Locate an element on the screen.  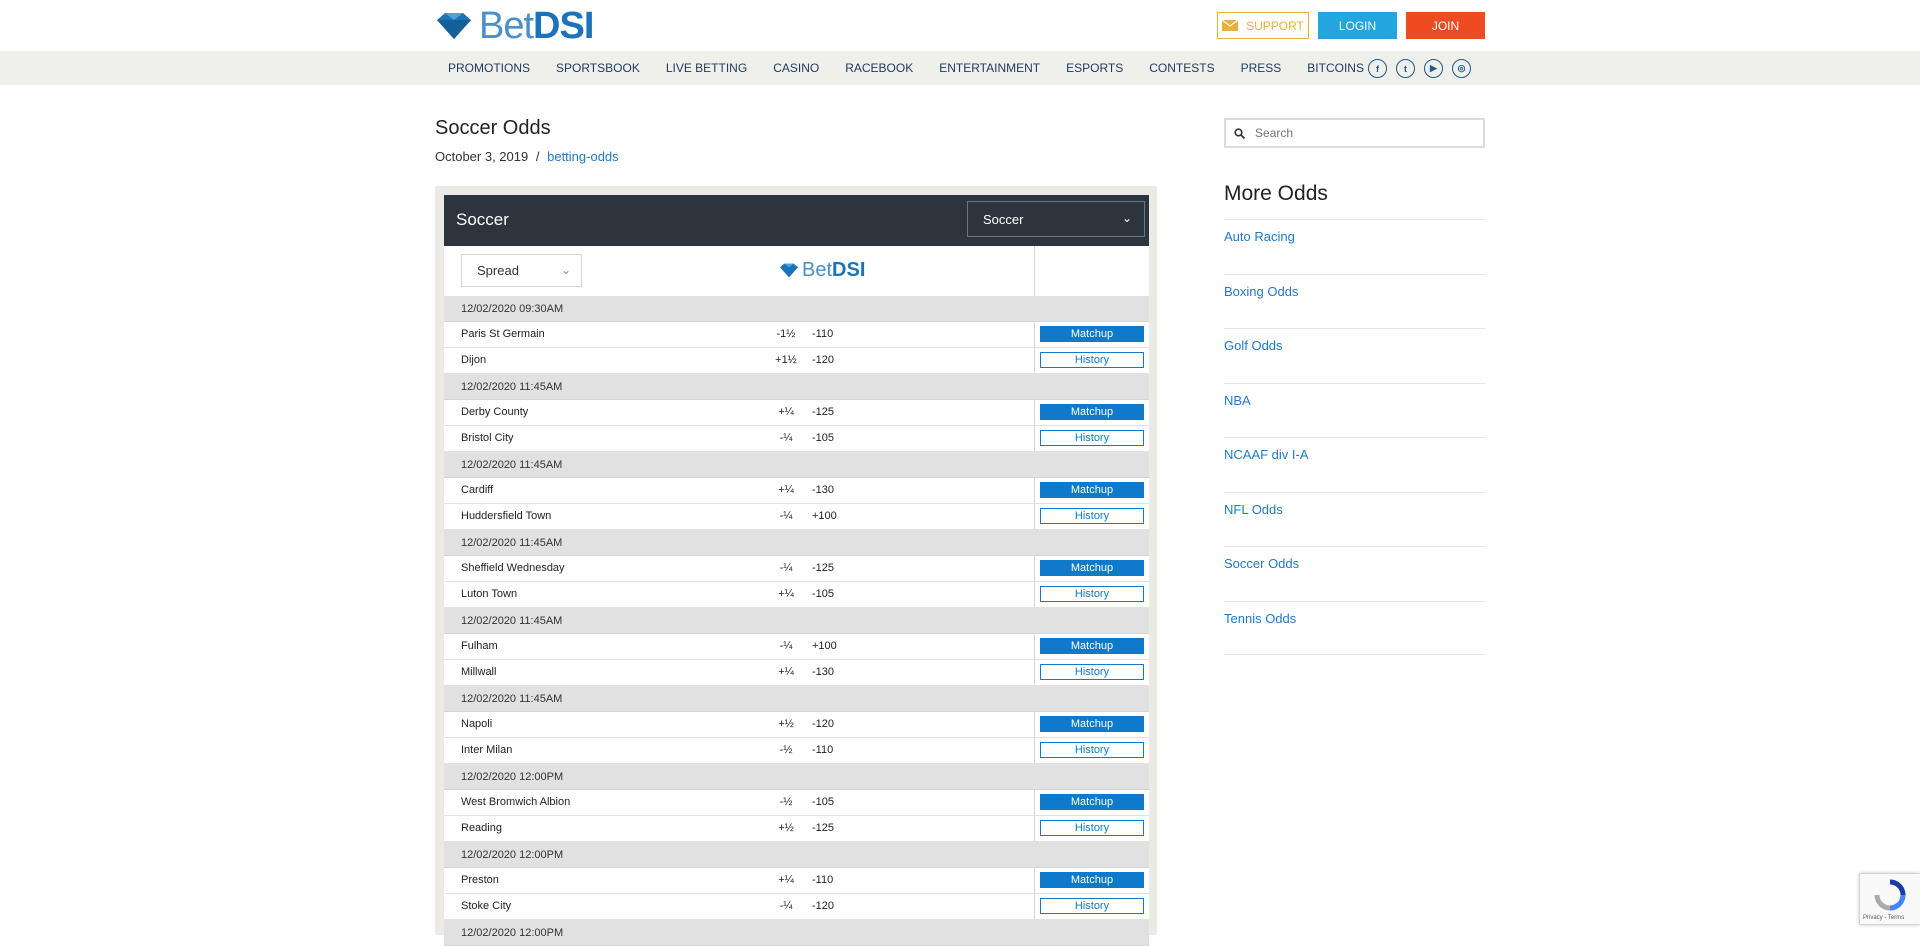
spread-value: -1½ is located at coordinates (786, 334).